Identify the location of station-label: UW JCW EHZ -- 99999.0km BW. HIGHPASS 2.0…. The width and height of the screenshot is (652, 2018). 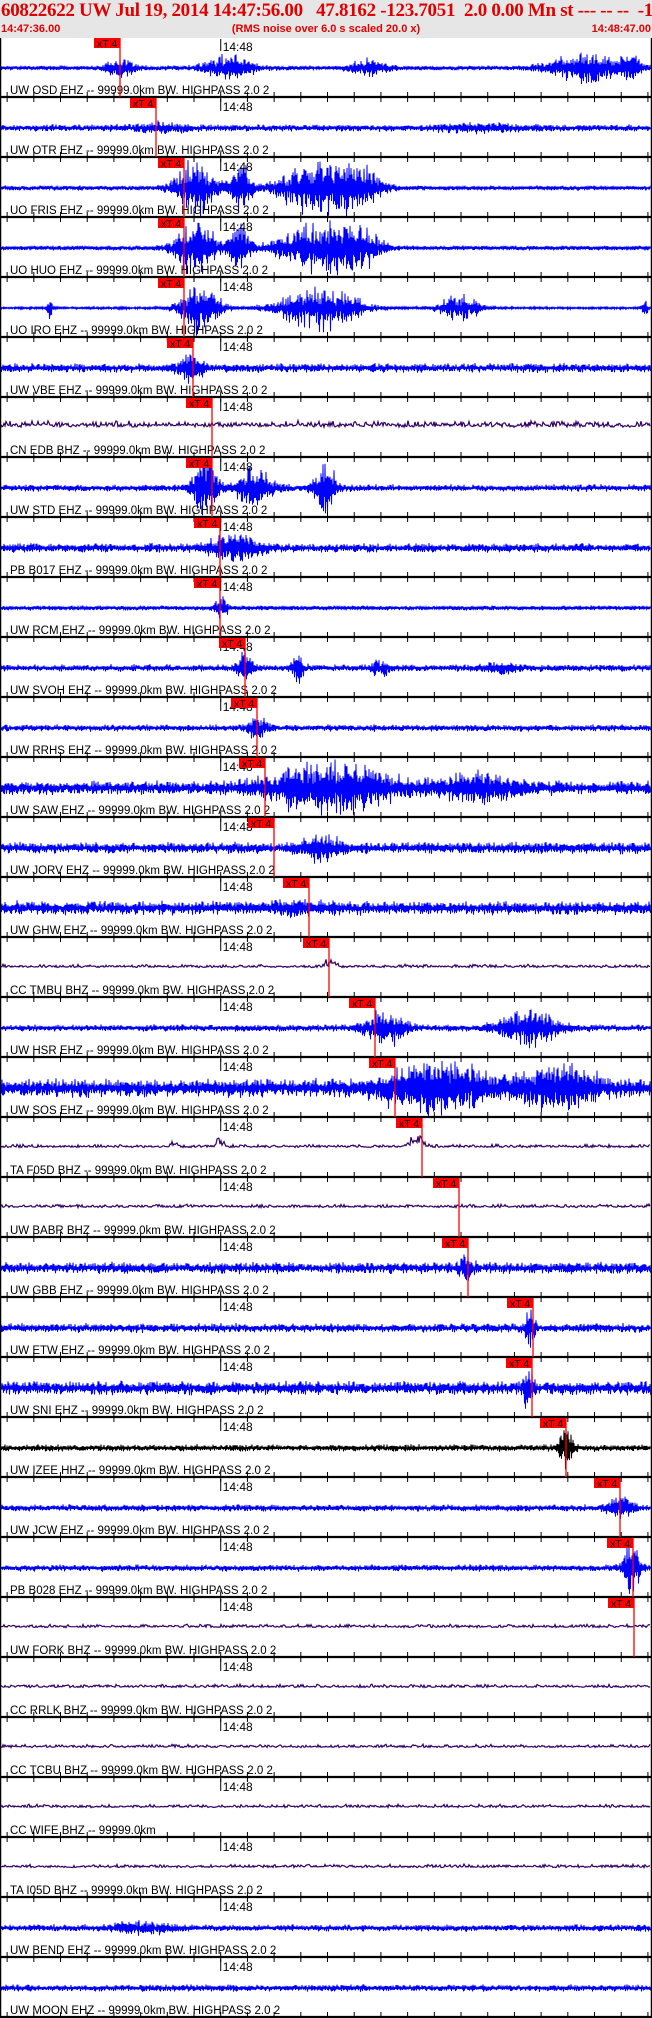
(139, 1531).